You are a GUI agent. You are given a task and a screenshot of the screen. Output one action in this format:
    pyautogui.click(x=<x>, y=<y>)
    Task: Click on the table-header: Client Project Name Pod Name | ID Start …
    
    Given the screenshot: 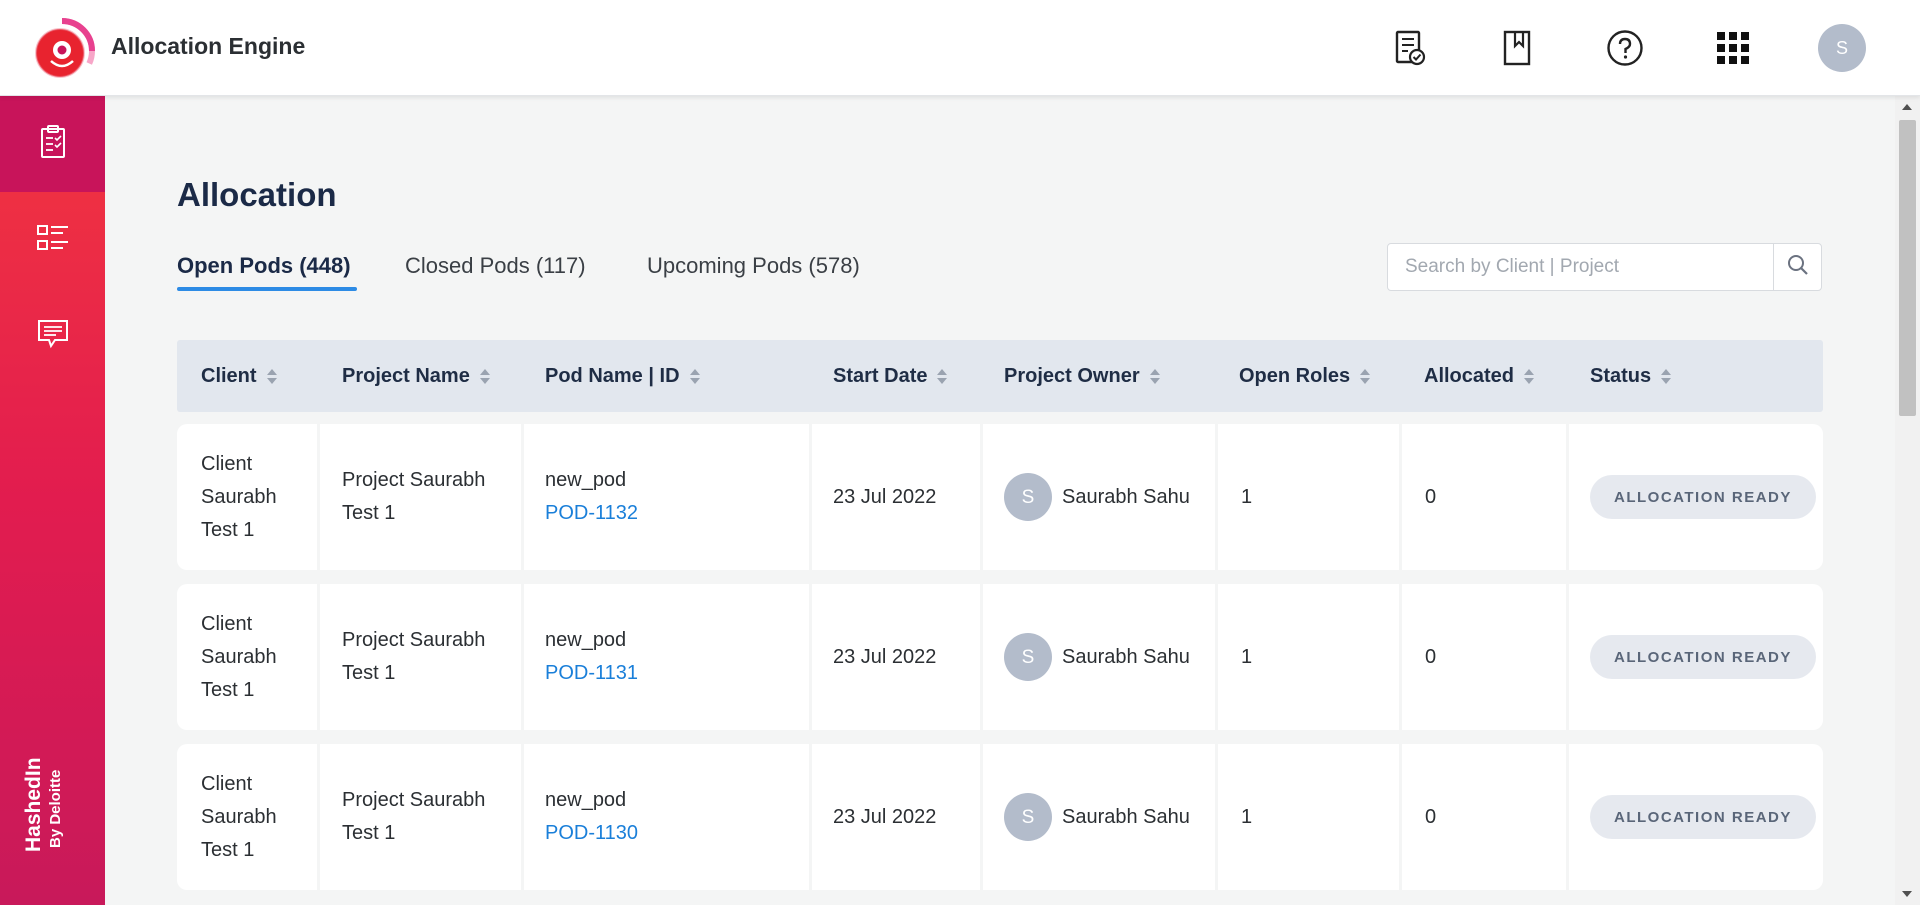 What is the action you would take?
    pyautogui.click(x=1000, y=376)
    